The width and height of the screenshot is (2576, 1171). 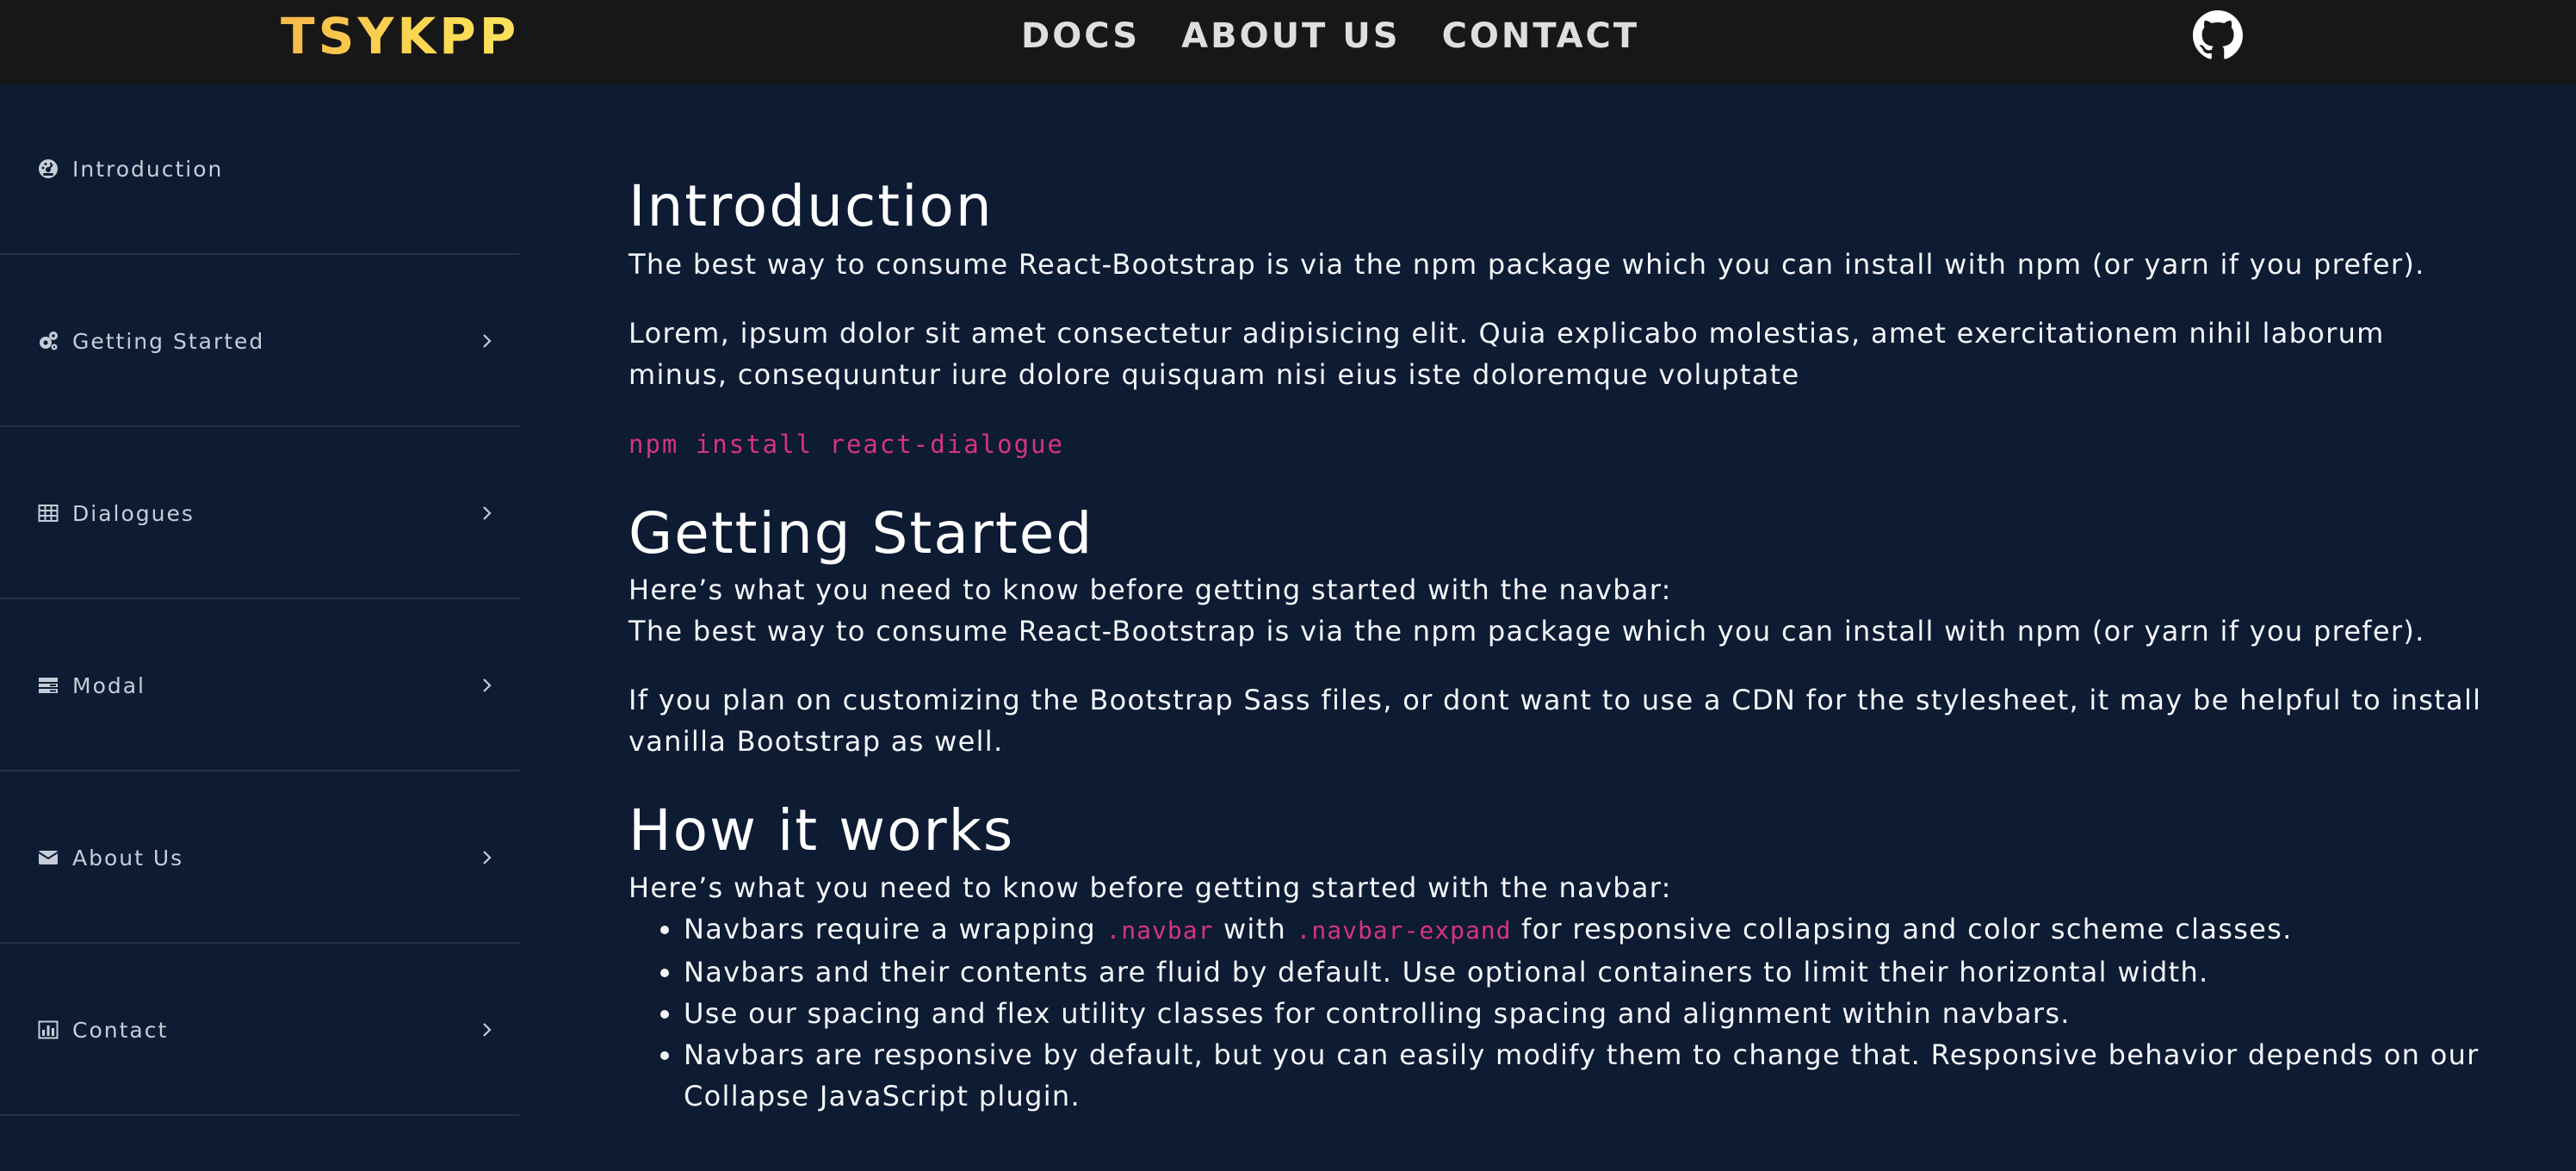 I want to click on sidebar-item-modal: Modal, so click(x=260, y=686).